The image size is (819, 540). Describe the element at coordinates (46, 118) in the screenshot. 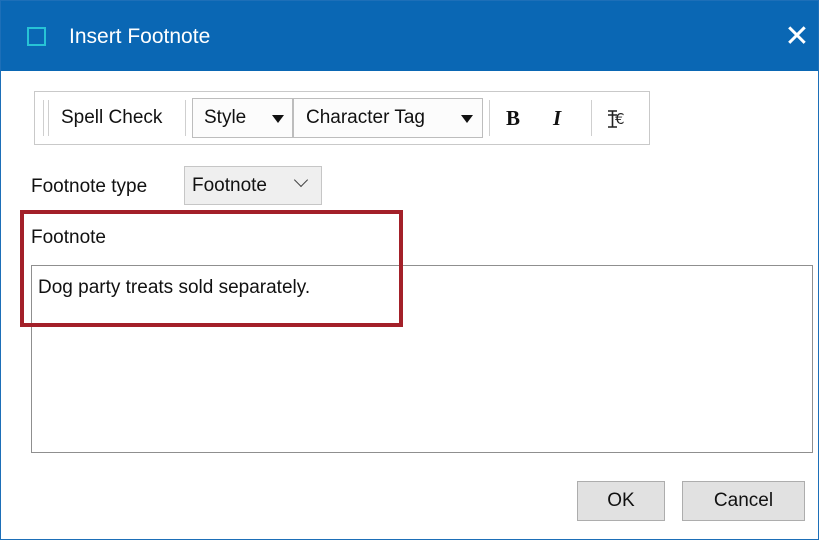

I see `toolbar-grip-handle` at that location.